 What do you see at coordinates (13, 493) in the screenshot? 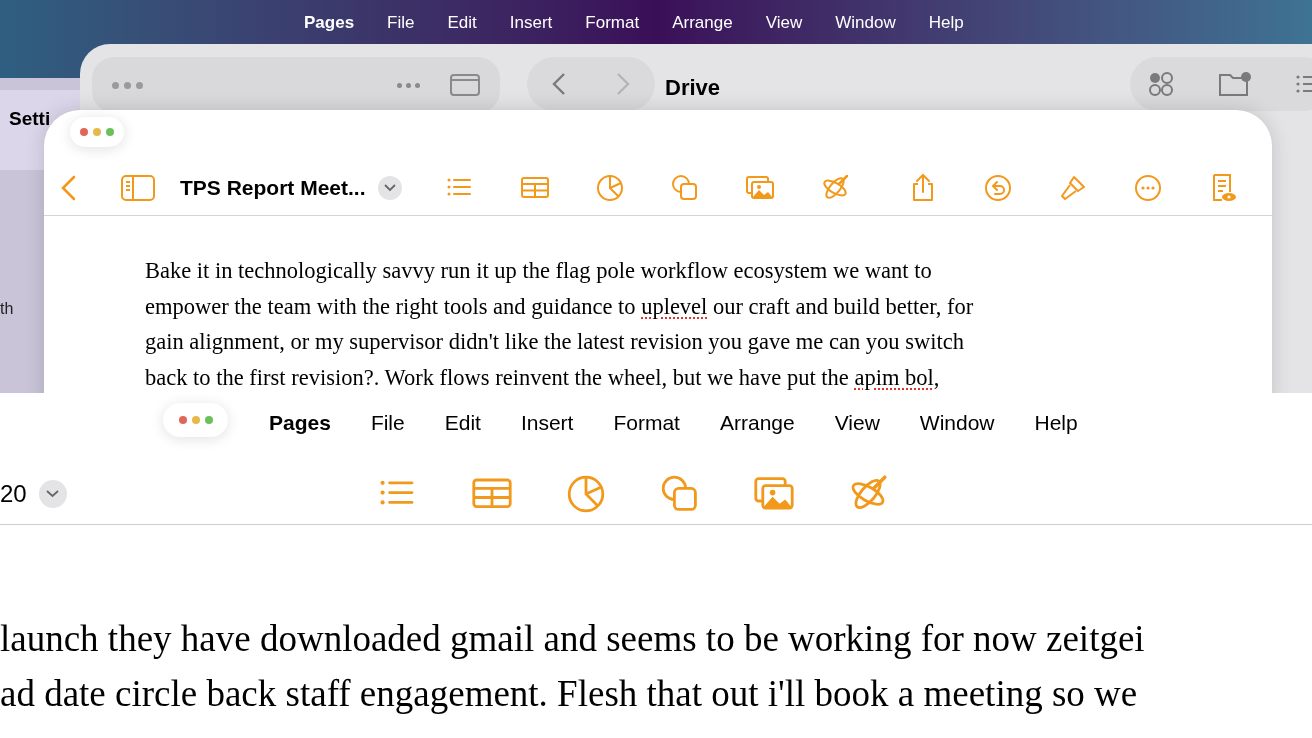
I see `zoom-level: 20` at bounding box center [13, 493].